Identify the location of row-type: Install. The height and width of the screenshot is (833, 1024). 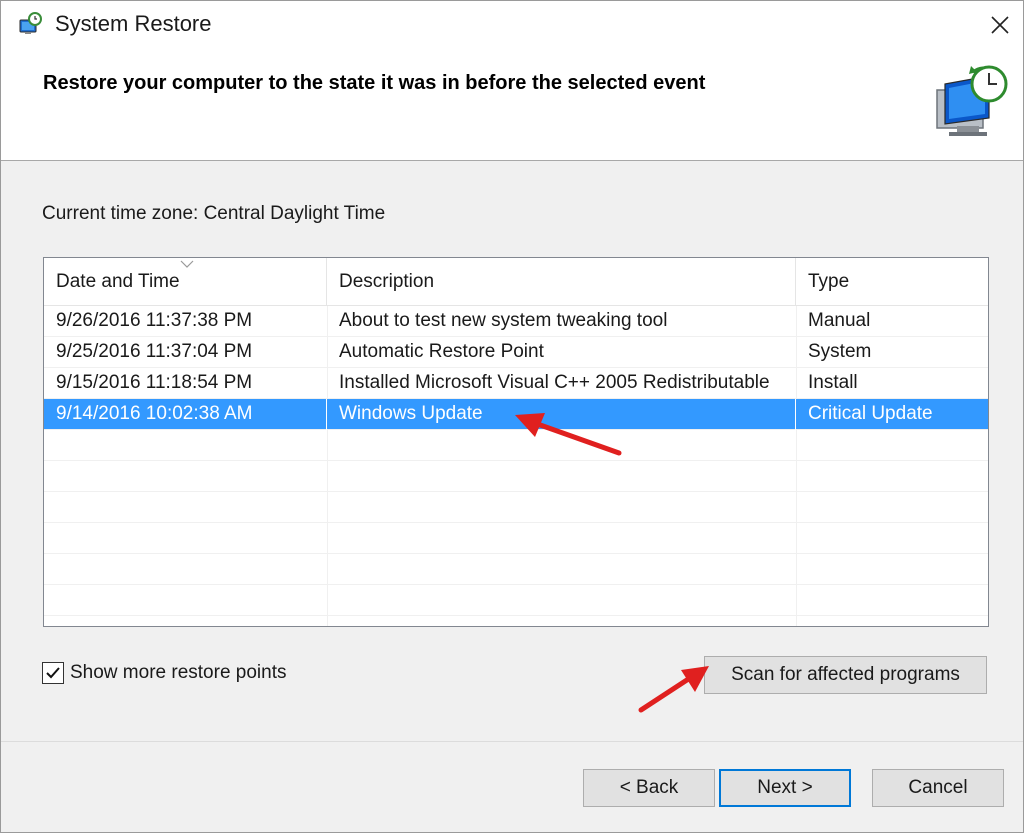
(833, 382).